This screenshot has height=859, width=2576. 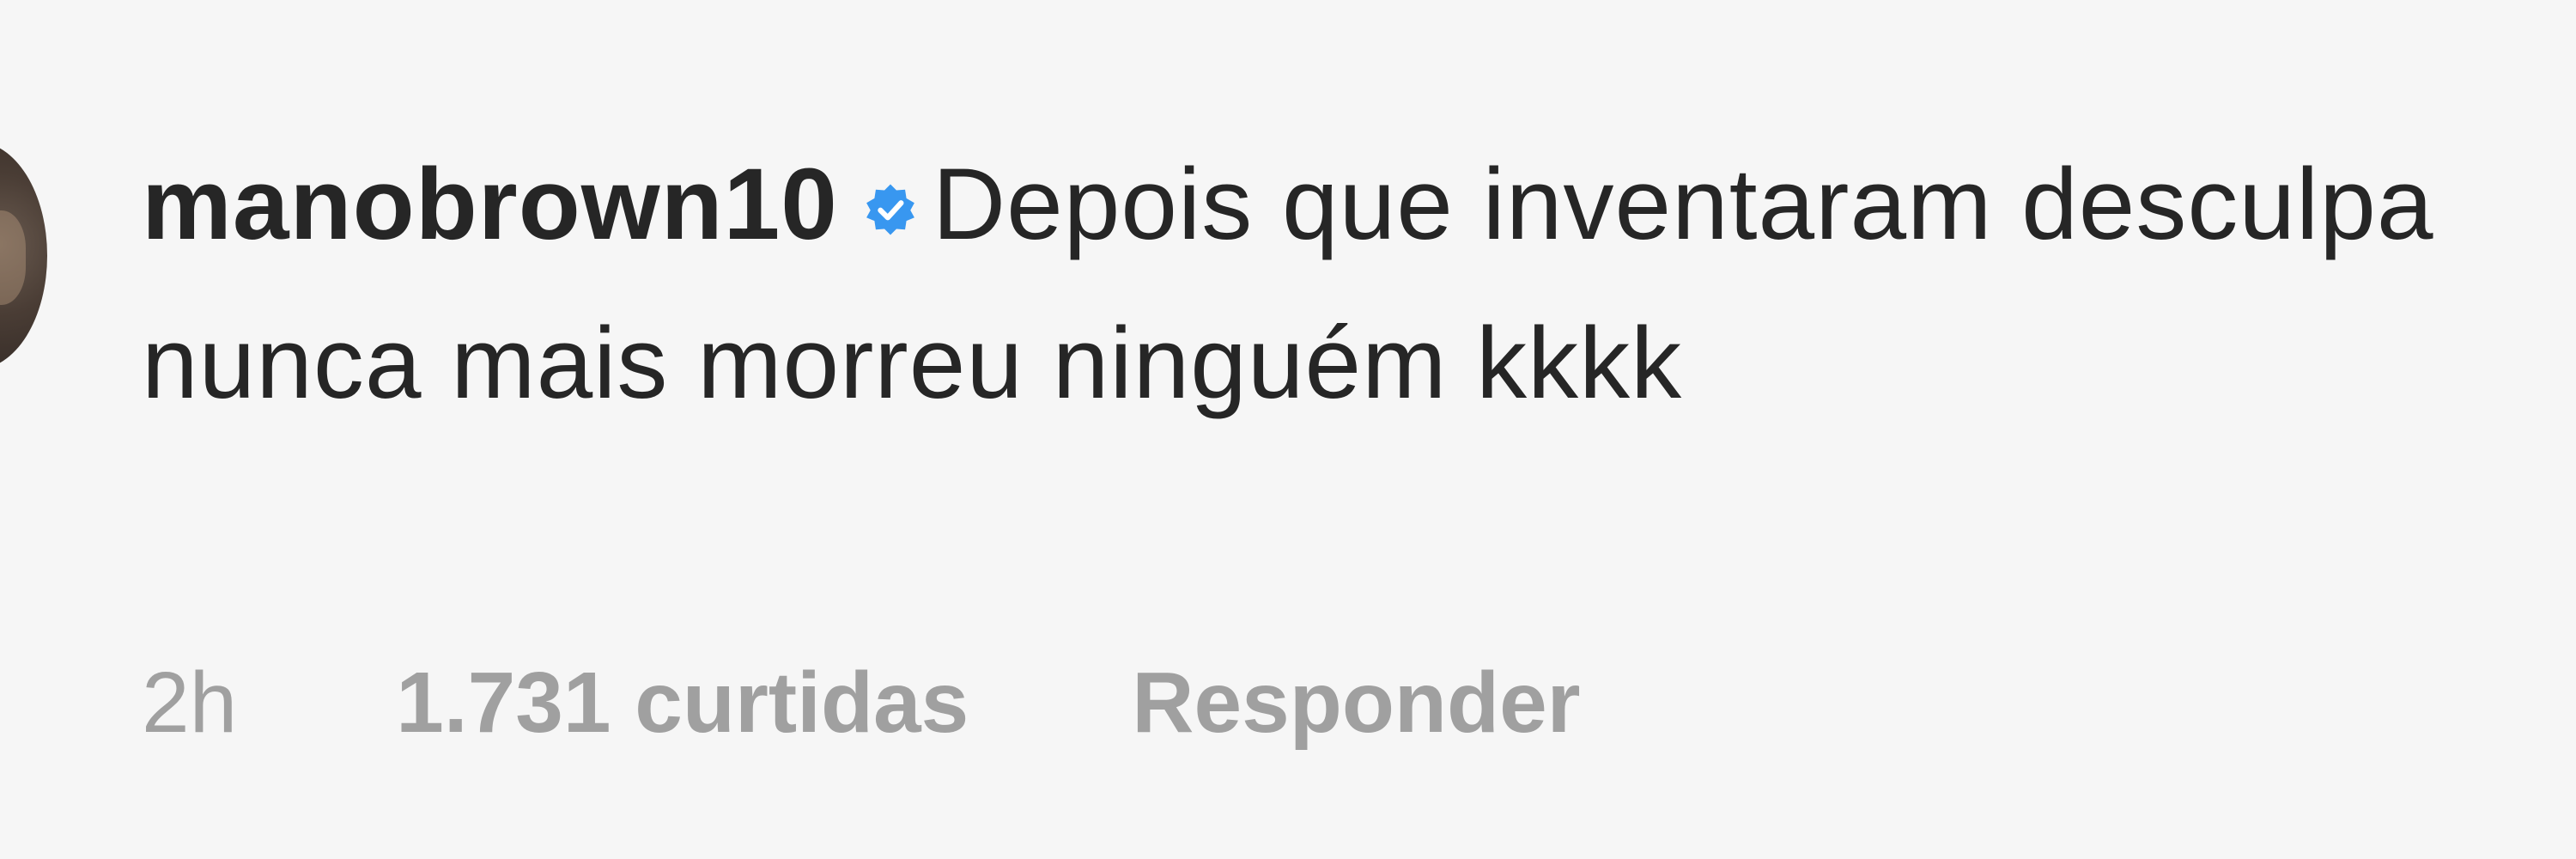 What do you see at coordinates (890, 202) in the screenshot?
I see `verified-badge-icon` at bounding box center [890, 202].